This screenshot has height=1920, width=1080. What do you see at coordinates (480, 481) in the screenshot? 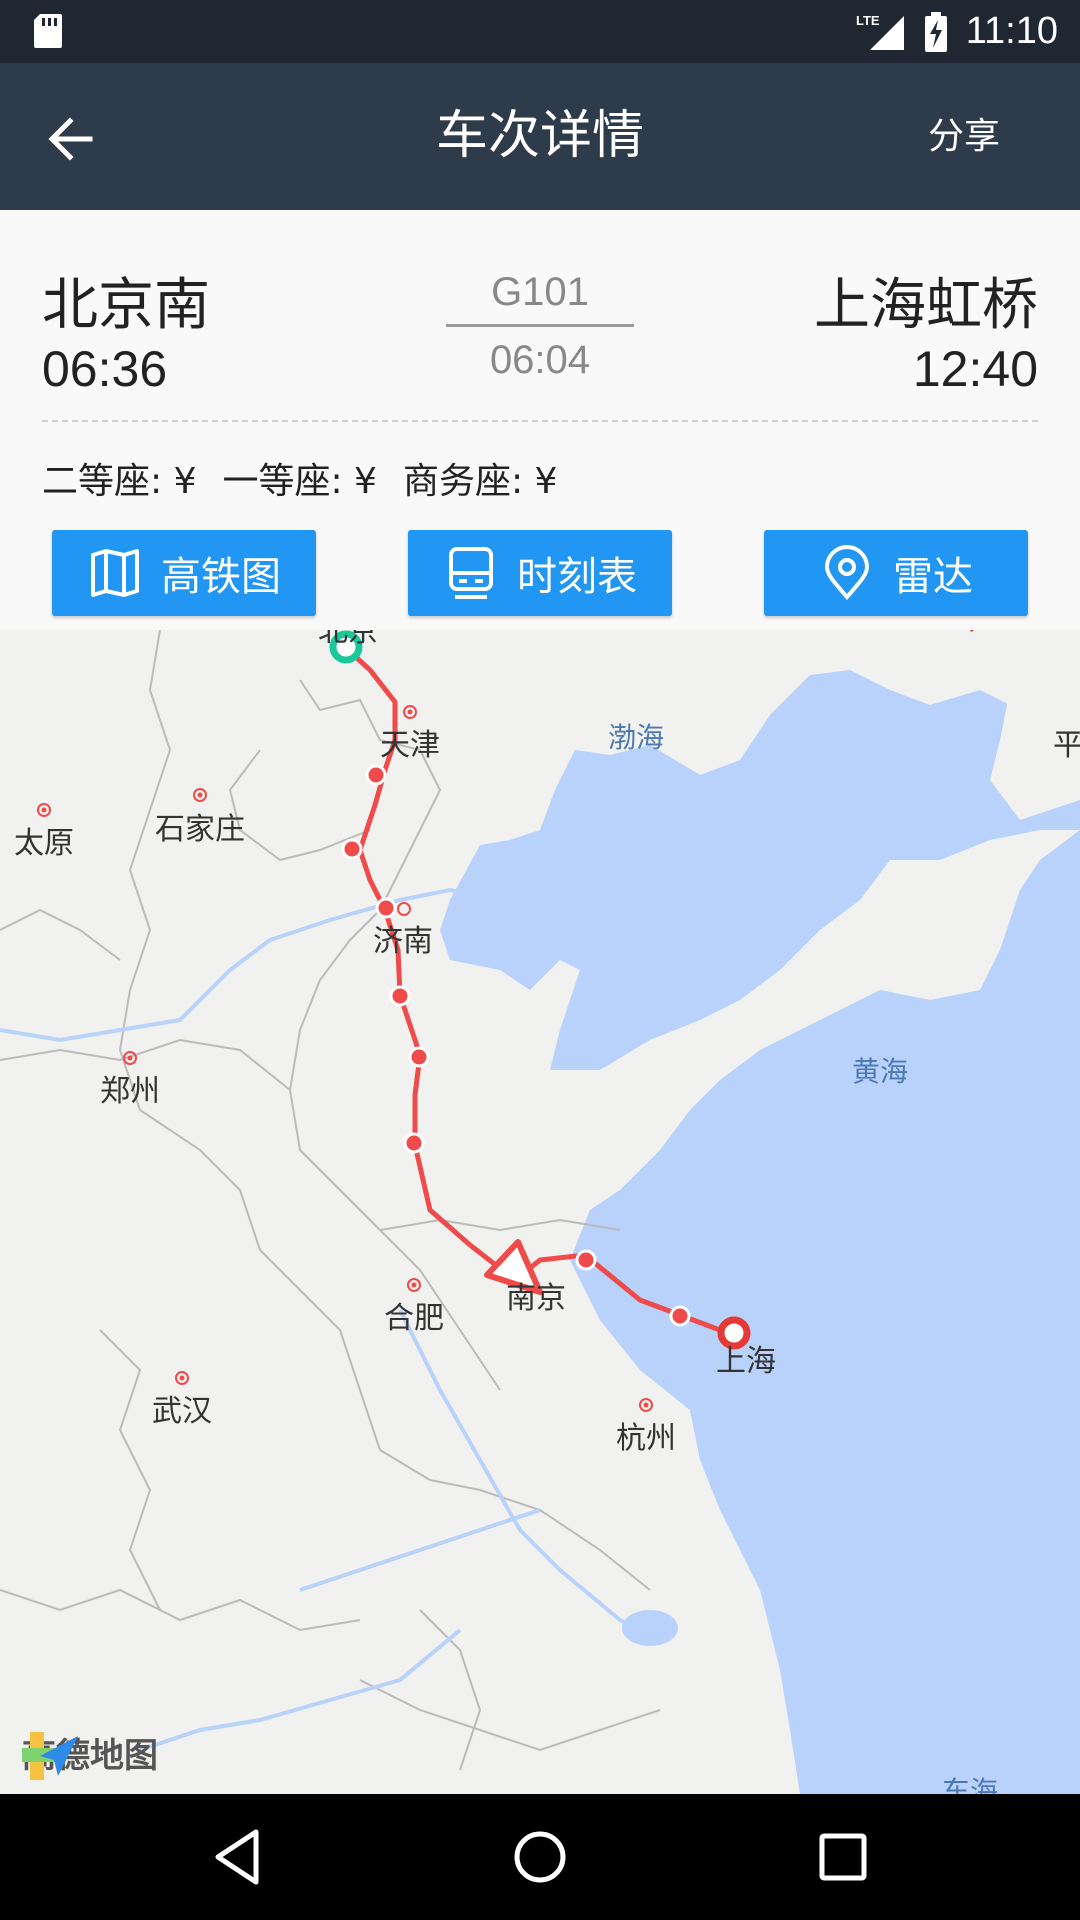
I see `price-business-class: 商务座: ¥` at bounding box center [480, 481].